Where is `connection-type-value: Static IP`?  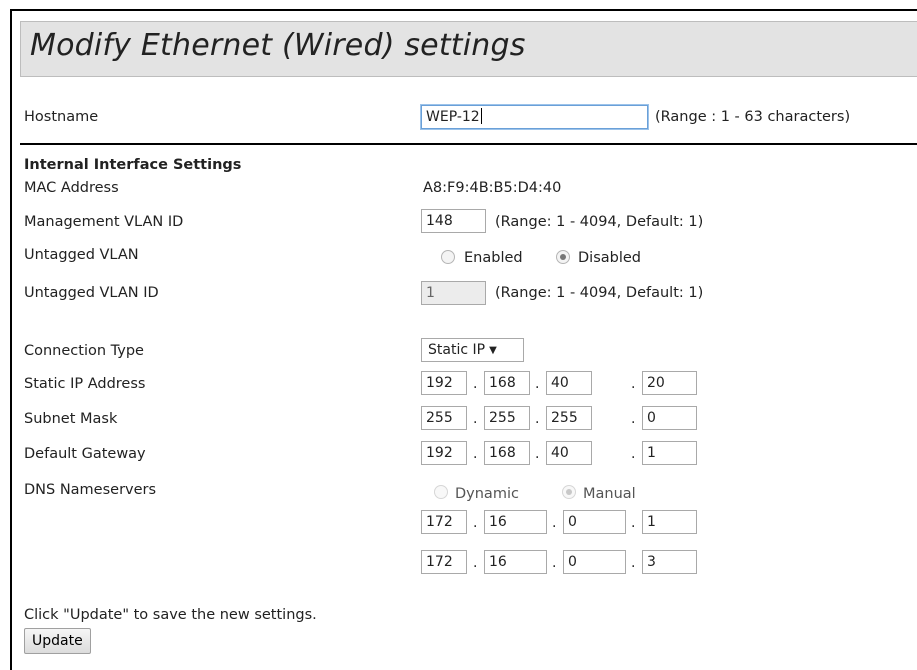 connection-type-value: Static IP is located at coordinates (457, 350).